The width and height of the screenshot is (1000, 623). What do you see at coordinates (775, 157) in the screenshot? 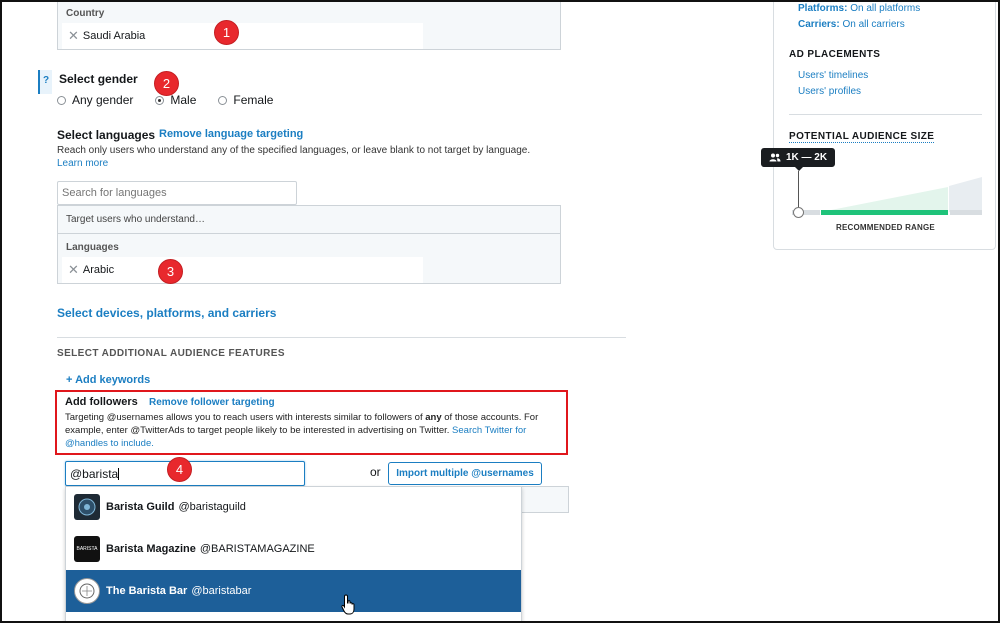
I see `people-icon` at bounding box center [775, 157].